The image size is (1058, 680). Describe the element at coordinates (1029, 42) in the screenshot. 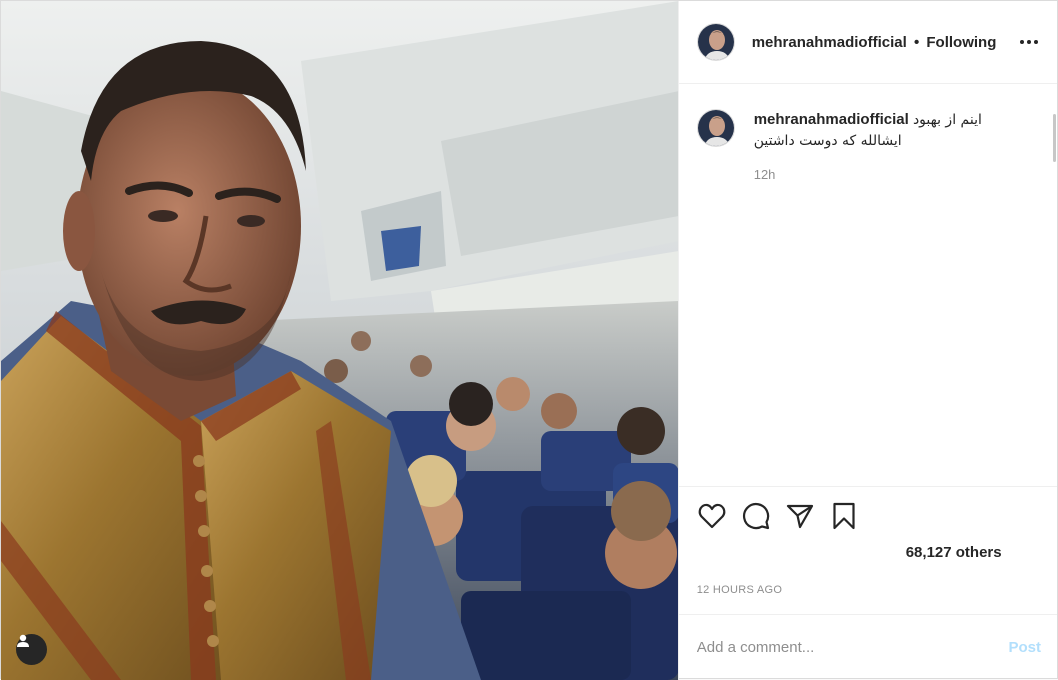

I see `more-options-button` at that location.